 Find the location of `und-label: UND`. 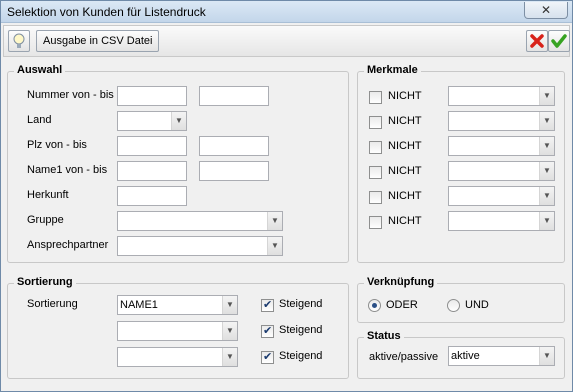

und-label: UND is located at coordinates (477, 305).